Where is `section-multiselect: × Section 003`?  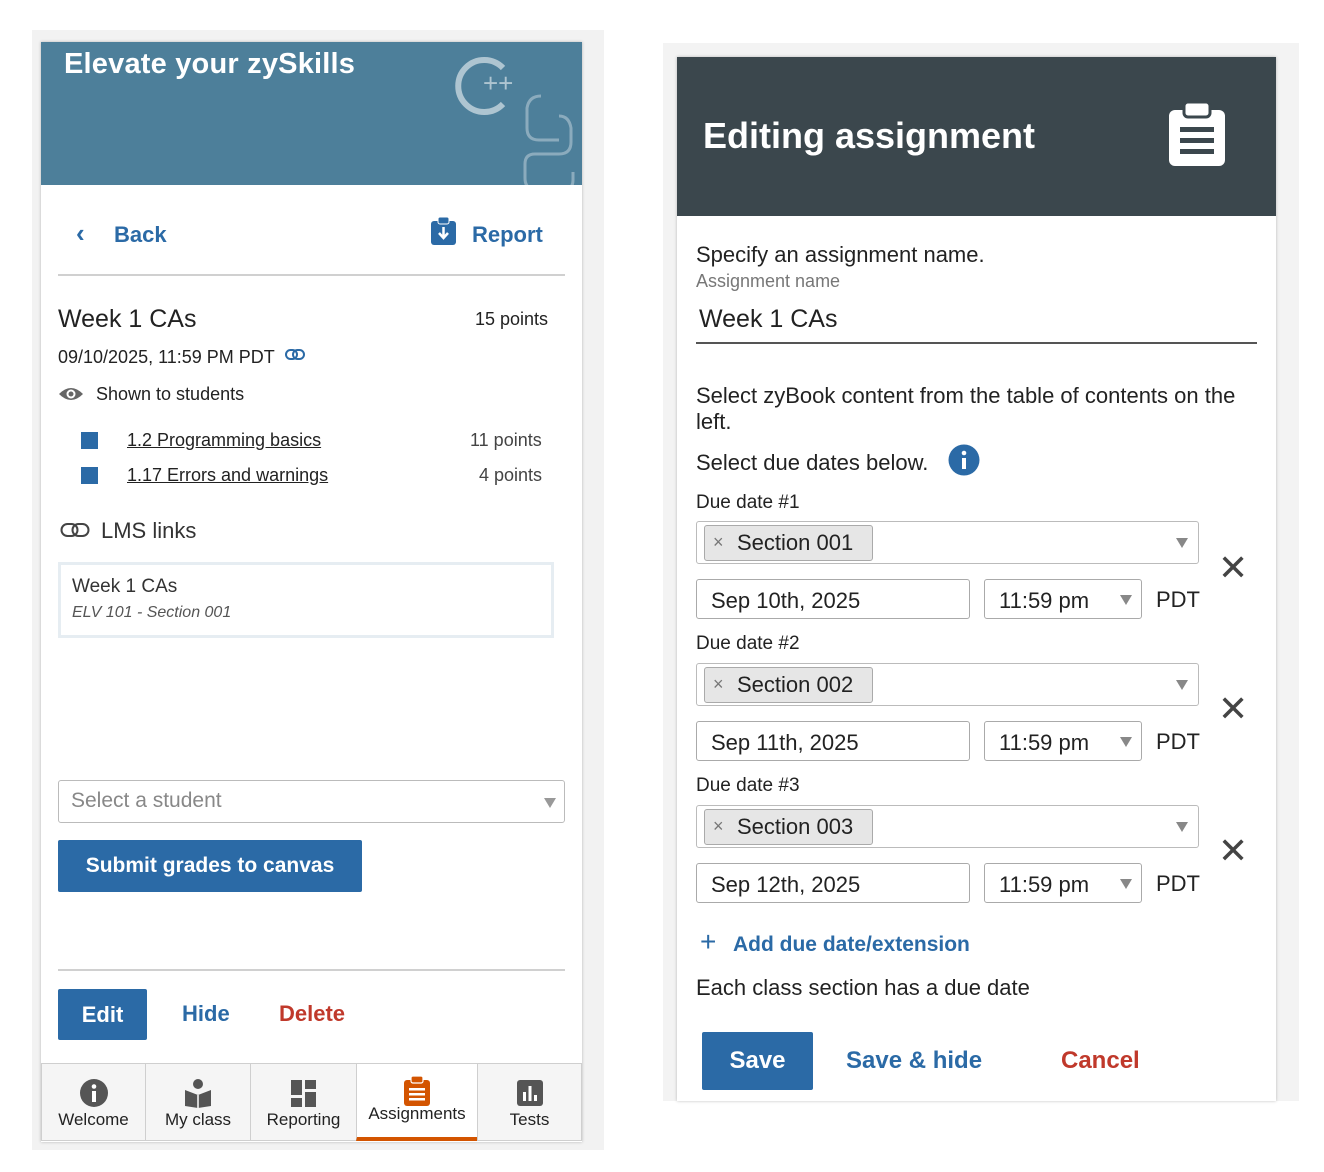 section-multiselect: × Section 003 is located at coordinates (947, 826).